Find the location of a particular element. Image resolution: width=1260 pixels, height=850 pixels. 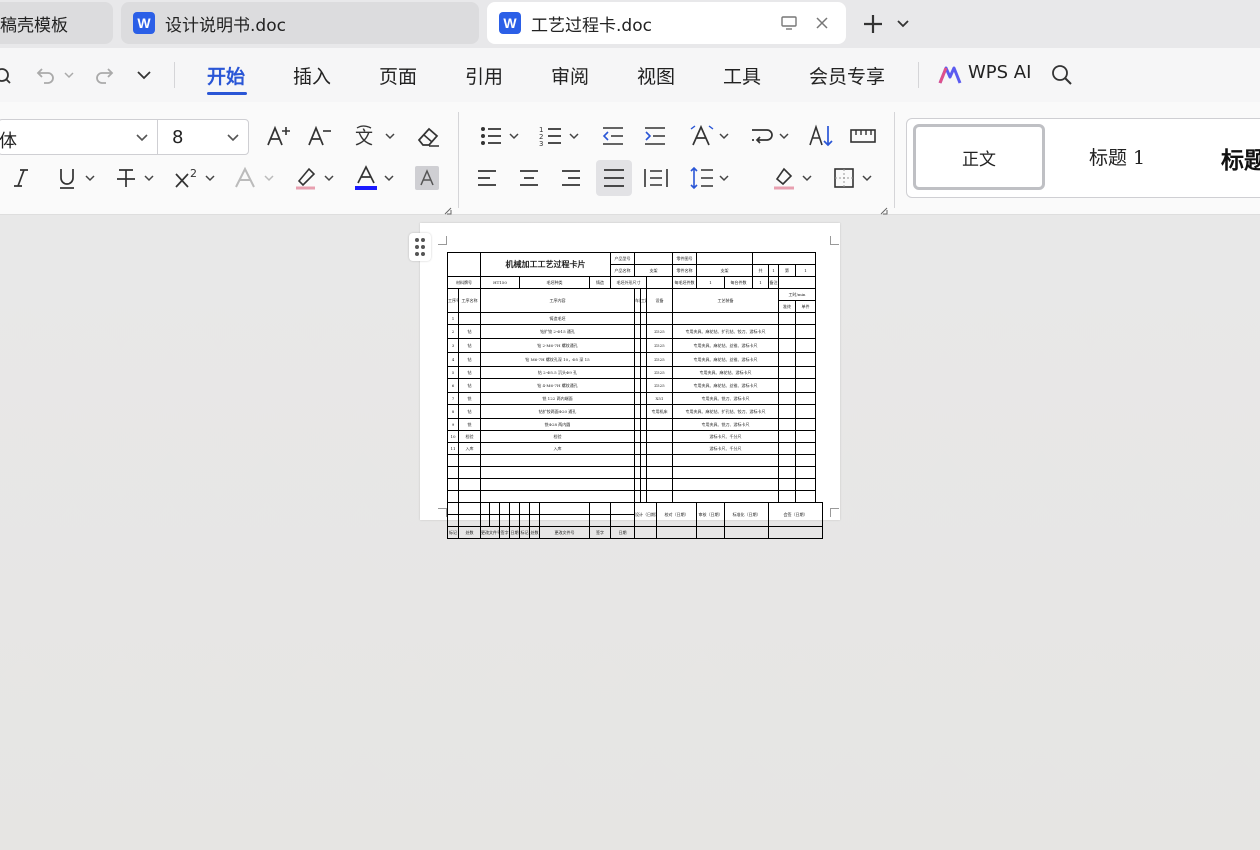

paragraph-dialog-launcher-icon is located at coordinates (884, 207).